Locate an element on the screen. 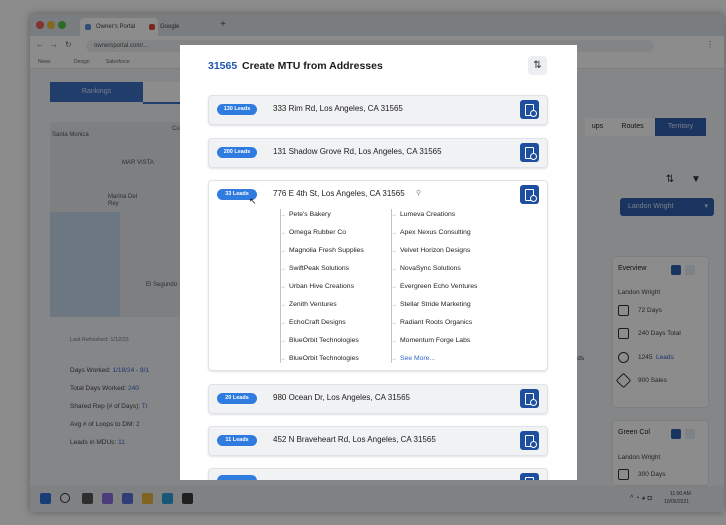 The height and width of the screenshot is (525, 726). business-name: NovaSync Solutions is located at coordinates (430, 268).